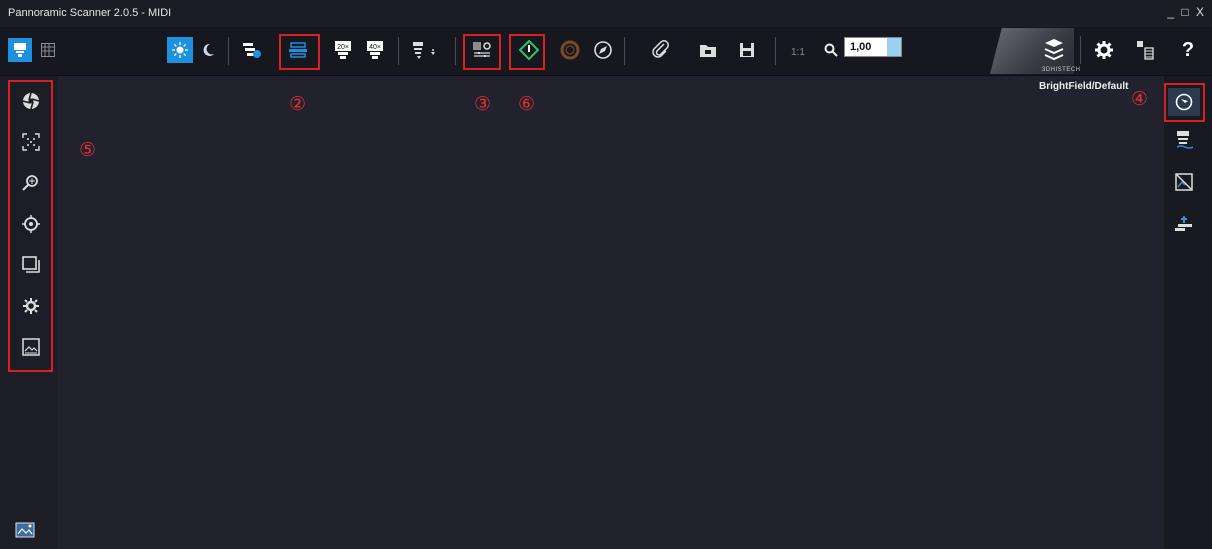  I want to click on marker-3: ③, so click(483, 104).